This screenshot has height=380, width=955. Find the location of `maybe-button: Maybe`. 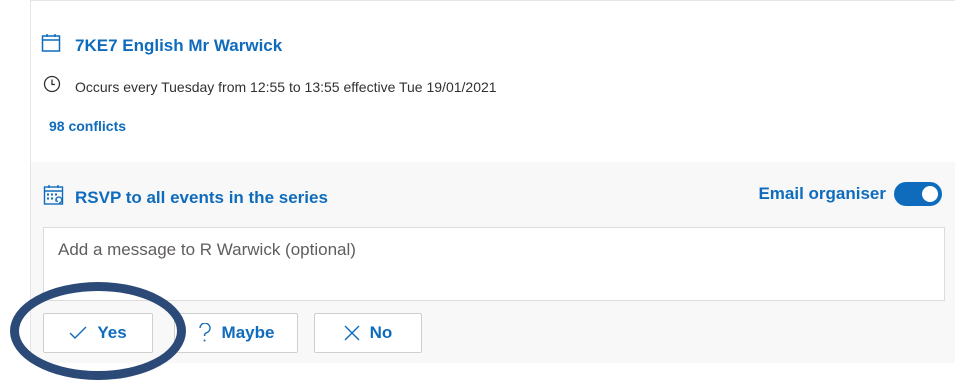

maybe-button: Maybe is located at coordinates (236, 333).